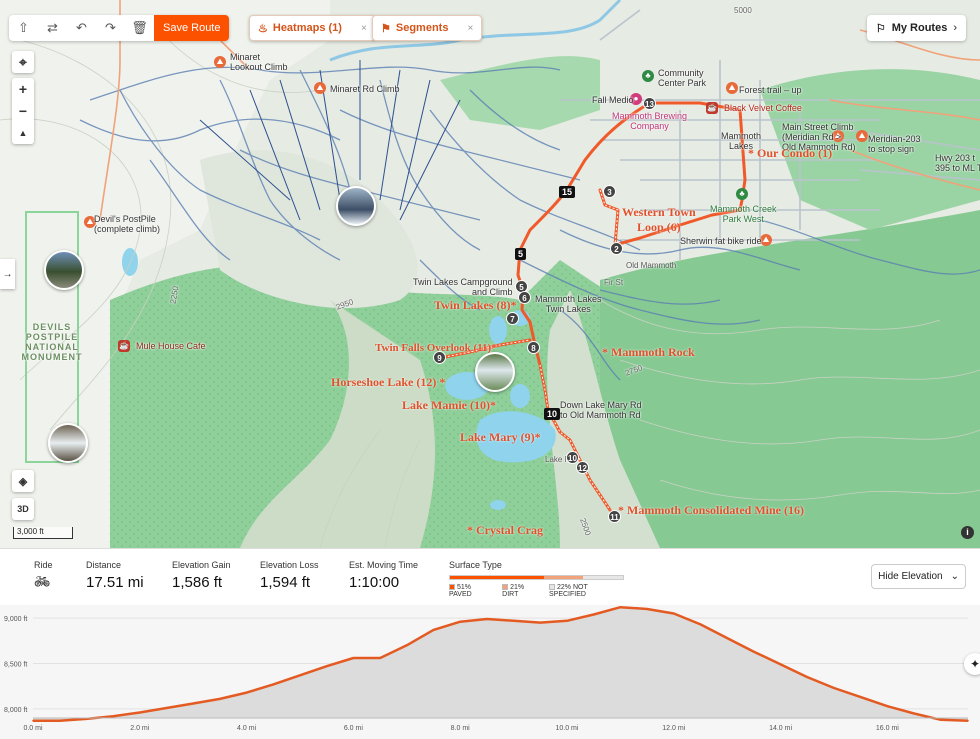 This screenshot has width=980, height=739. What do you see at coordinates (124, 346) in the screenshot?
I see `cafe-cup-icon: ☕` at bounding box center [124, 346].